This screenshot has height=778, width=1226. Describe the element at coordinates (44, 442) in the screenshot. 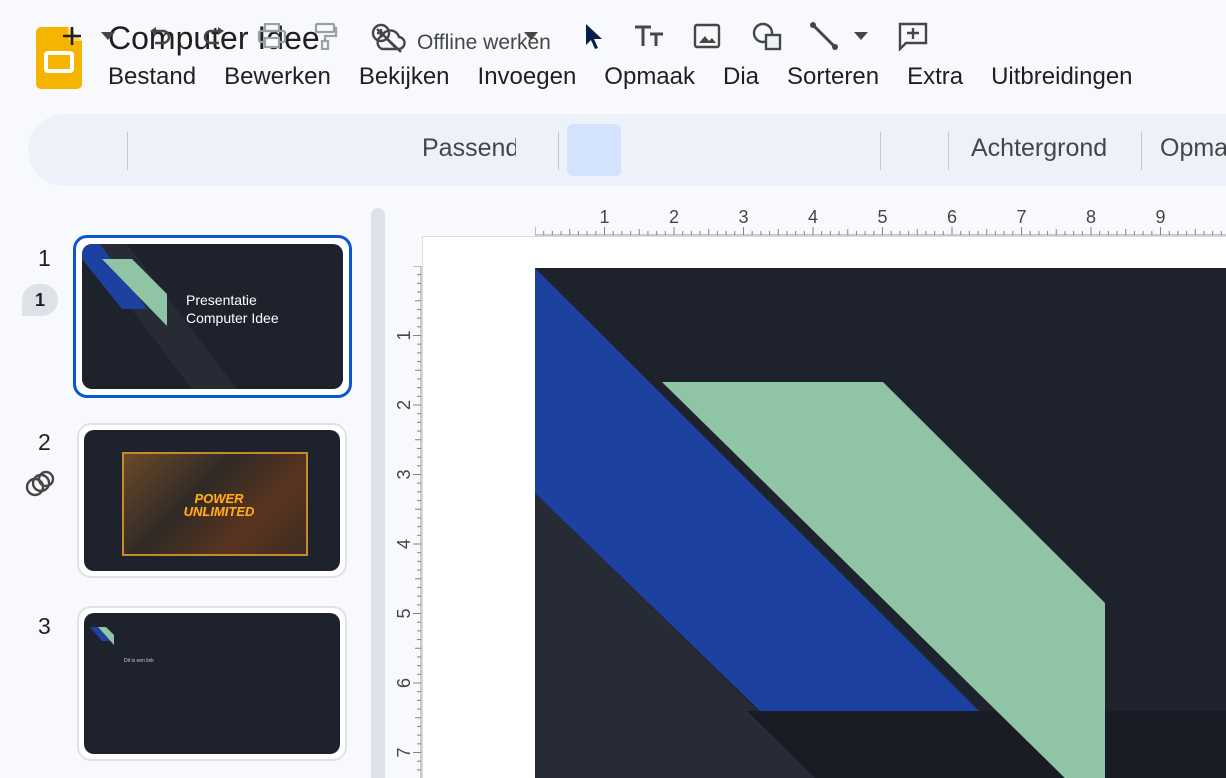

I see `slide-number: 2` at that location.